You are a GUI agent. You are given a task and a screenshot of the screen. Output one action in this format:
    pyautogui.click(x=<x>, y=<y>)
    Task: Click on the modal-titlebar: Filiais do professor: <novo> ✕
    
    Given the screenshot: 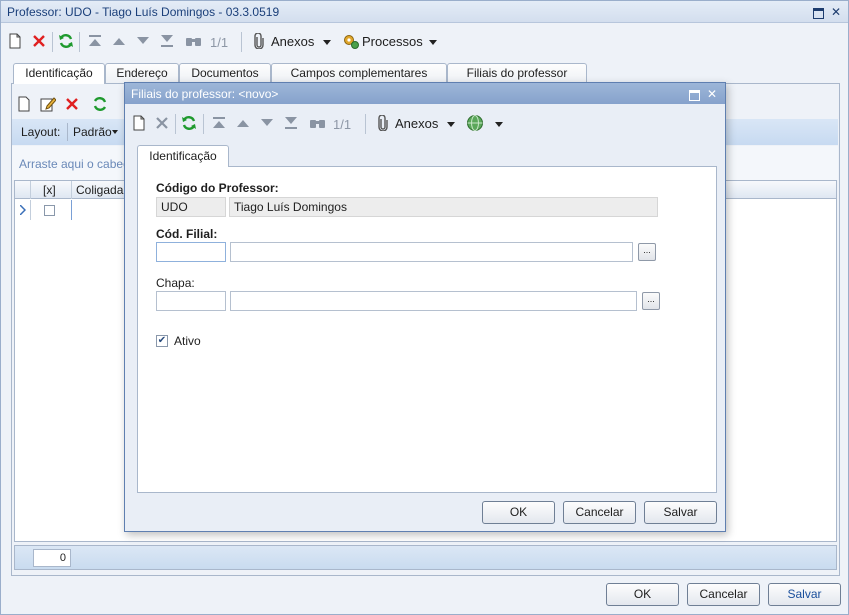 What is the action you would take?
    pyautogui.click(x=425, y=93)
    